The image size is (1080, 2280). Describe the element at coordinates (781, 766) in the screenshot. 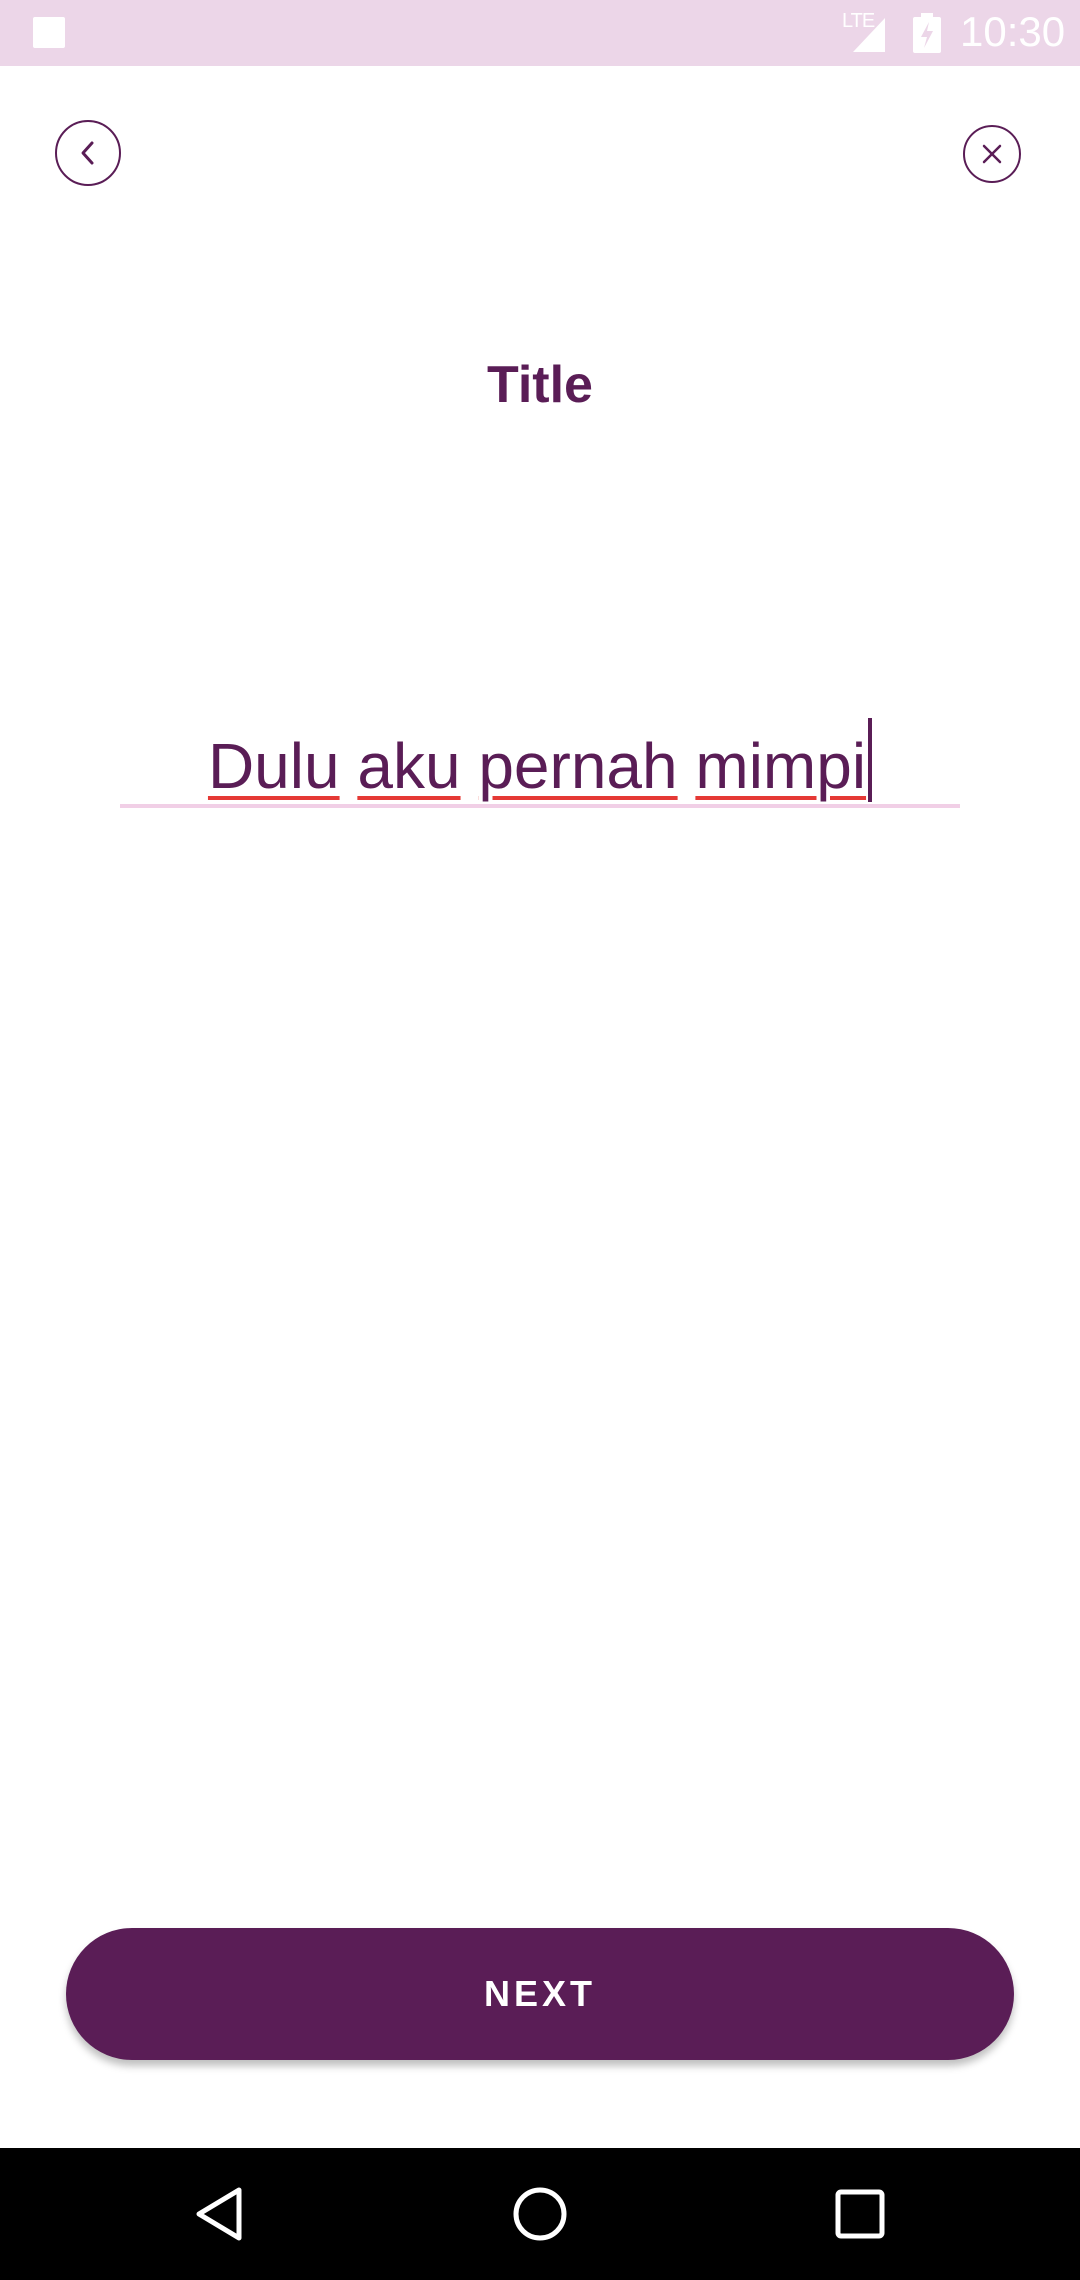

I see `input-word: mimpi` at that location.